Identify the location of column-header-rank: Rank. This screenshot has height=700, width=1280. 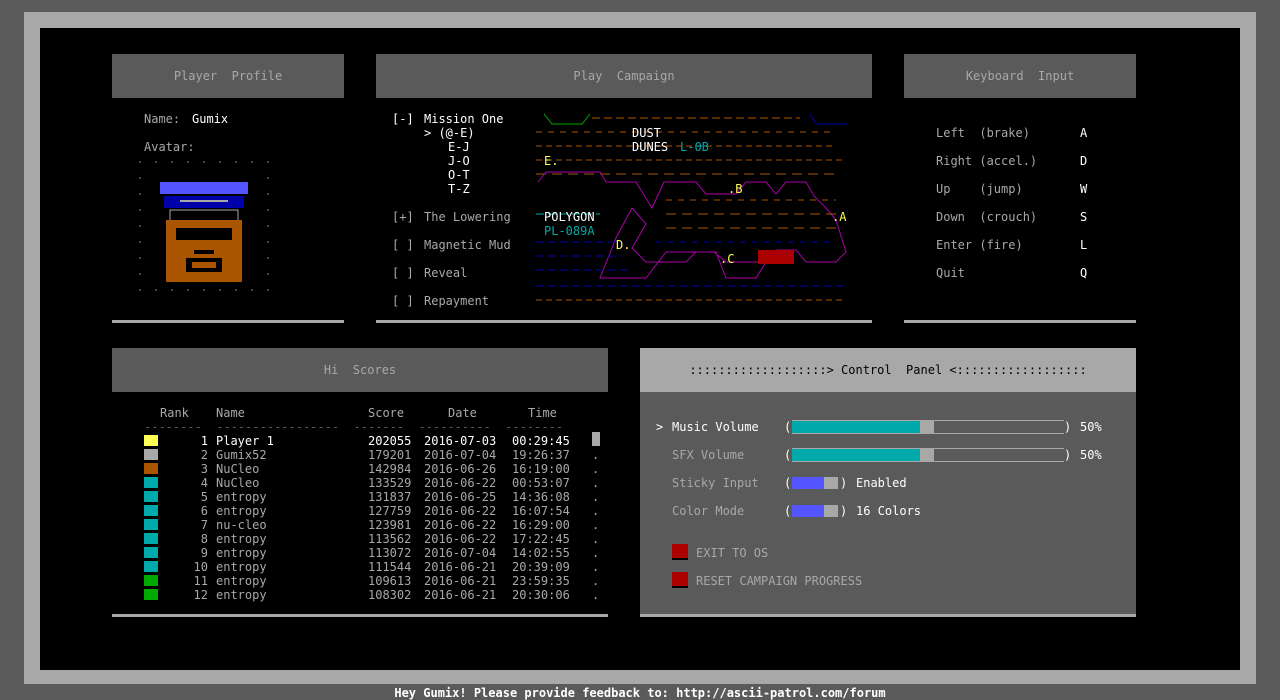
(174, 413).